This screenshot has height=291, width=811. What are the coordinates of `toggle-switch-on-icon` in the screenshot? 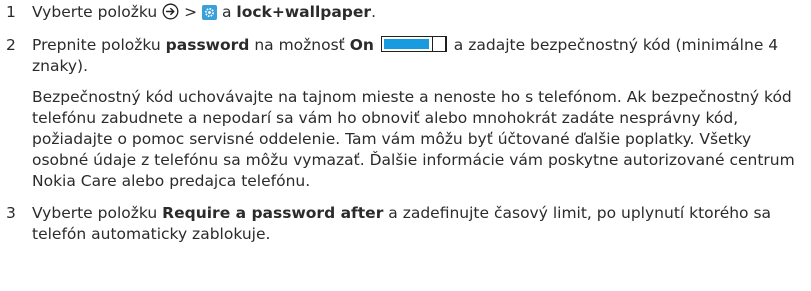 It's located at (413, 43).